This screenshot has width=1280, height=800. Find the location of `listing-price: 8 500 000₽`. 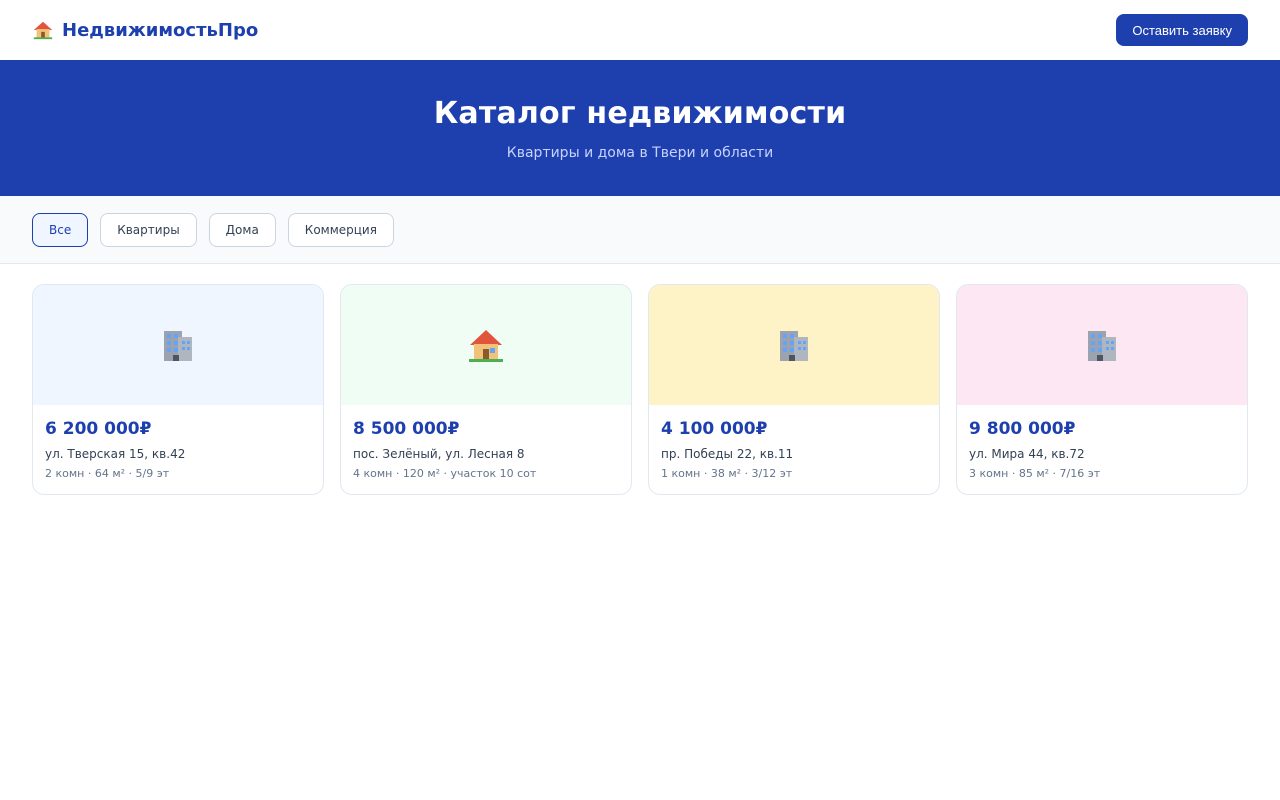

listing-price: 8 500 000₽ is located at coordinates (406, 429).